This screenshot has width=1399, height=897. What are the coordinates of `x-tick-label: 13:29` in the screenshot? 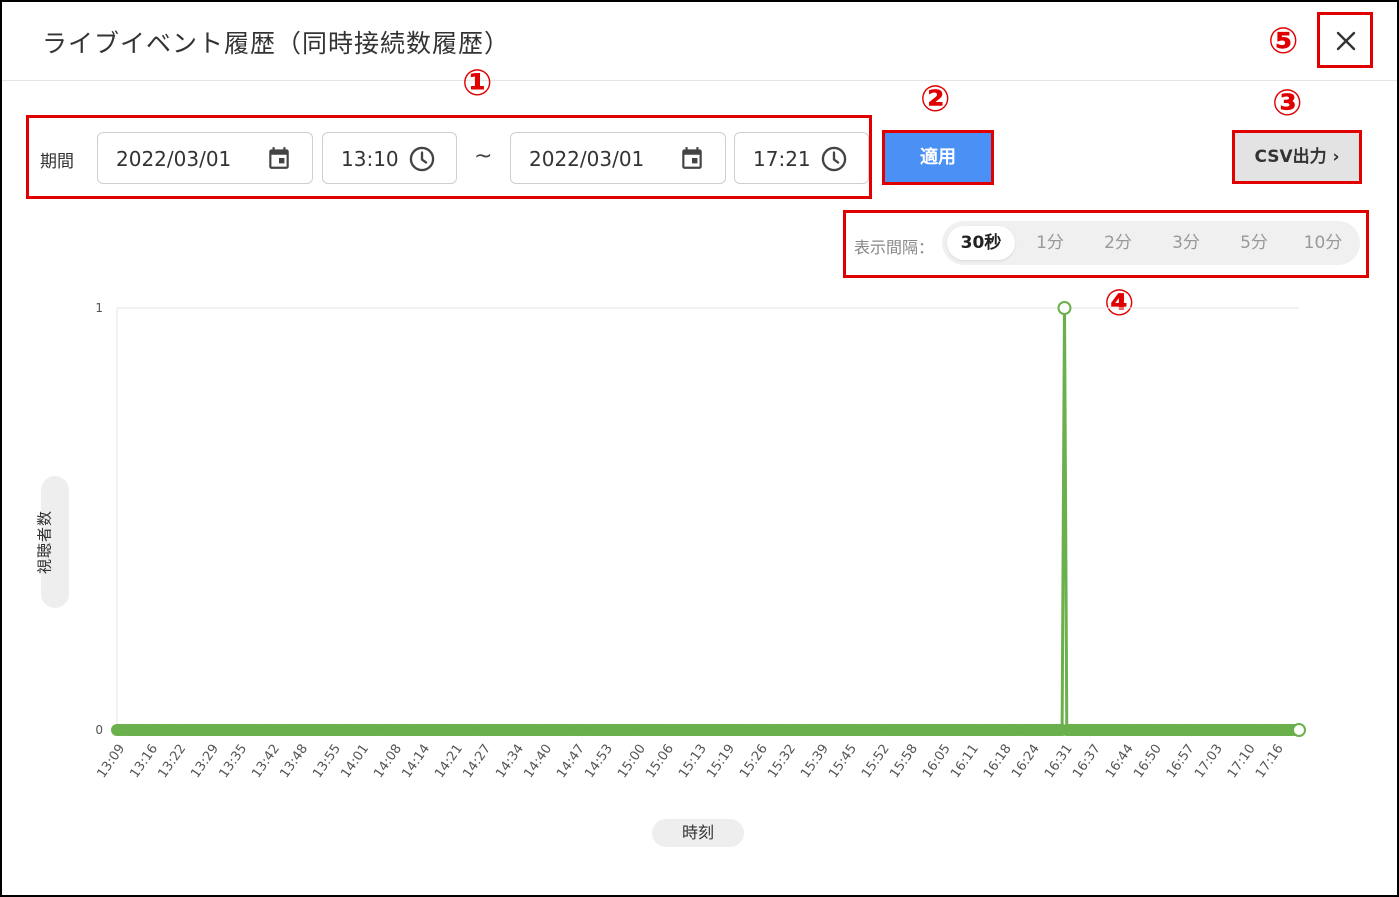 It's located at (205, 761).